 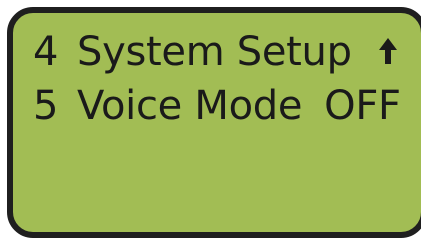 I want to click on menu-item-number: 5, so click(x=46, y=106).